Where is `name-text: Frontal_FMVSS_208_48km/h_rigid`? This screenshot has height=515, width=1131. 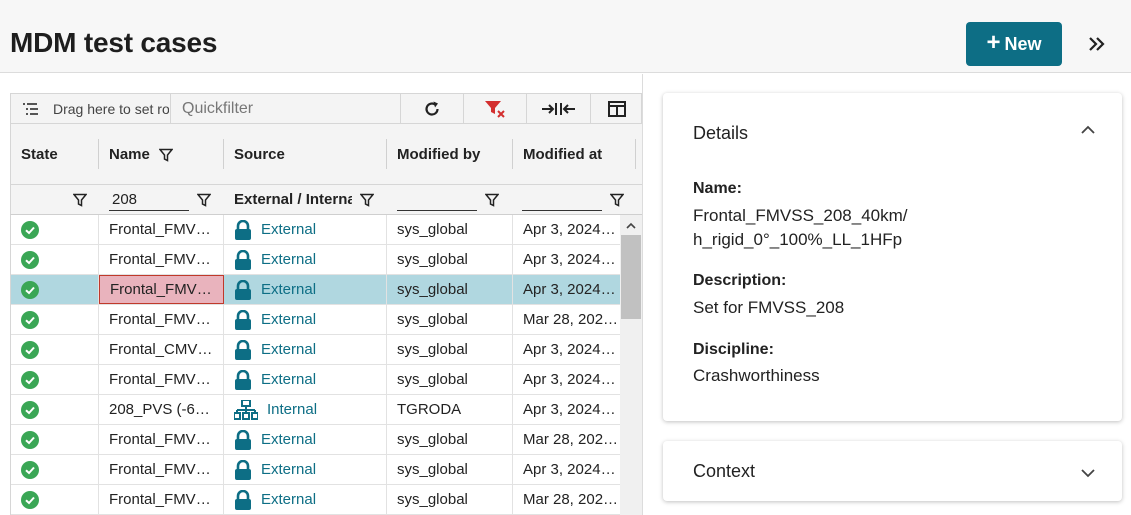 name-text: Frontal_FMVSS_208_48km/h_rigid is located at coordinates (161, 379).